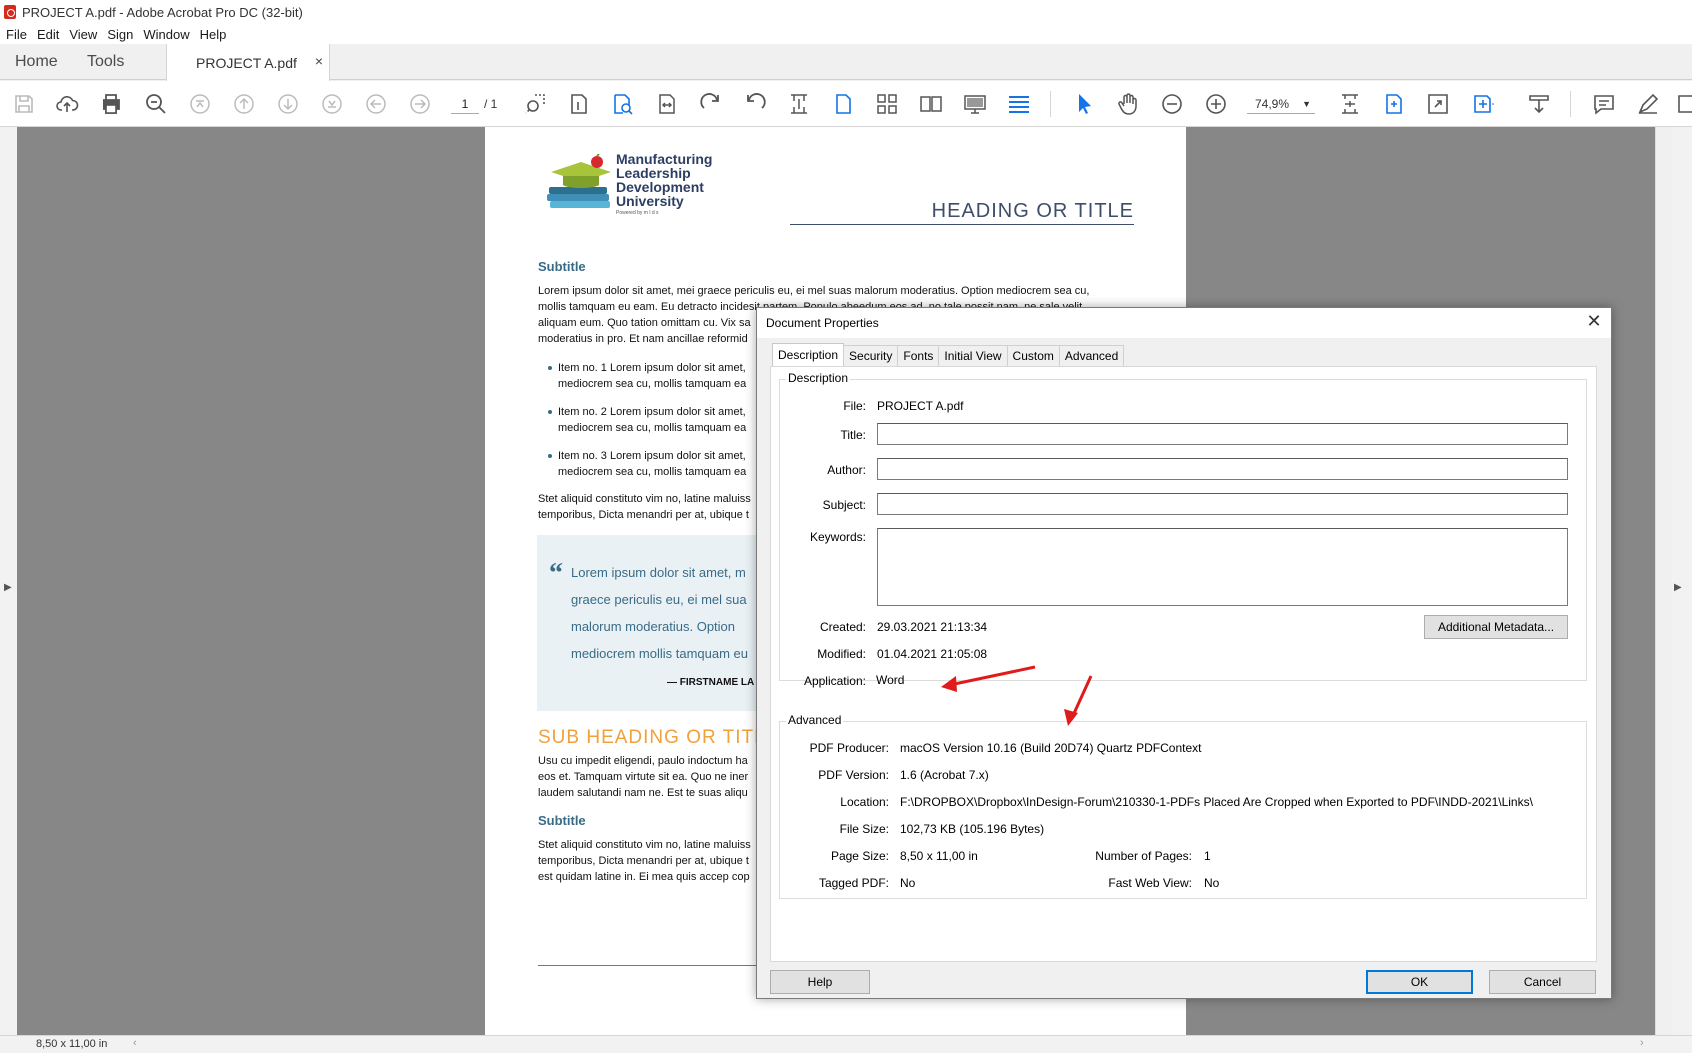 Image resolution: width=1692 pixels, height=1053 pixels. I want to click on expand-right-panel-icon: ▶, so click(1678, 587).